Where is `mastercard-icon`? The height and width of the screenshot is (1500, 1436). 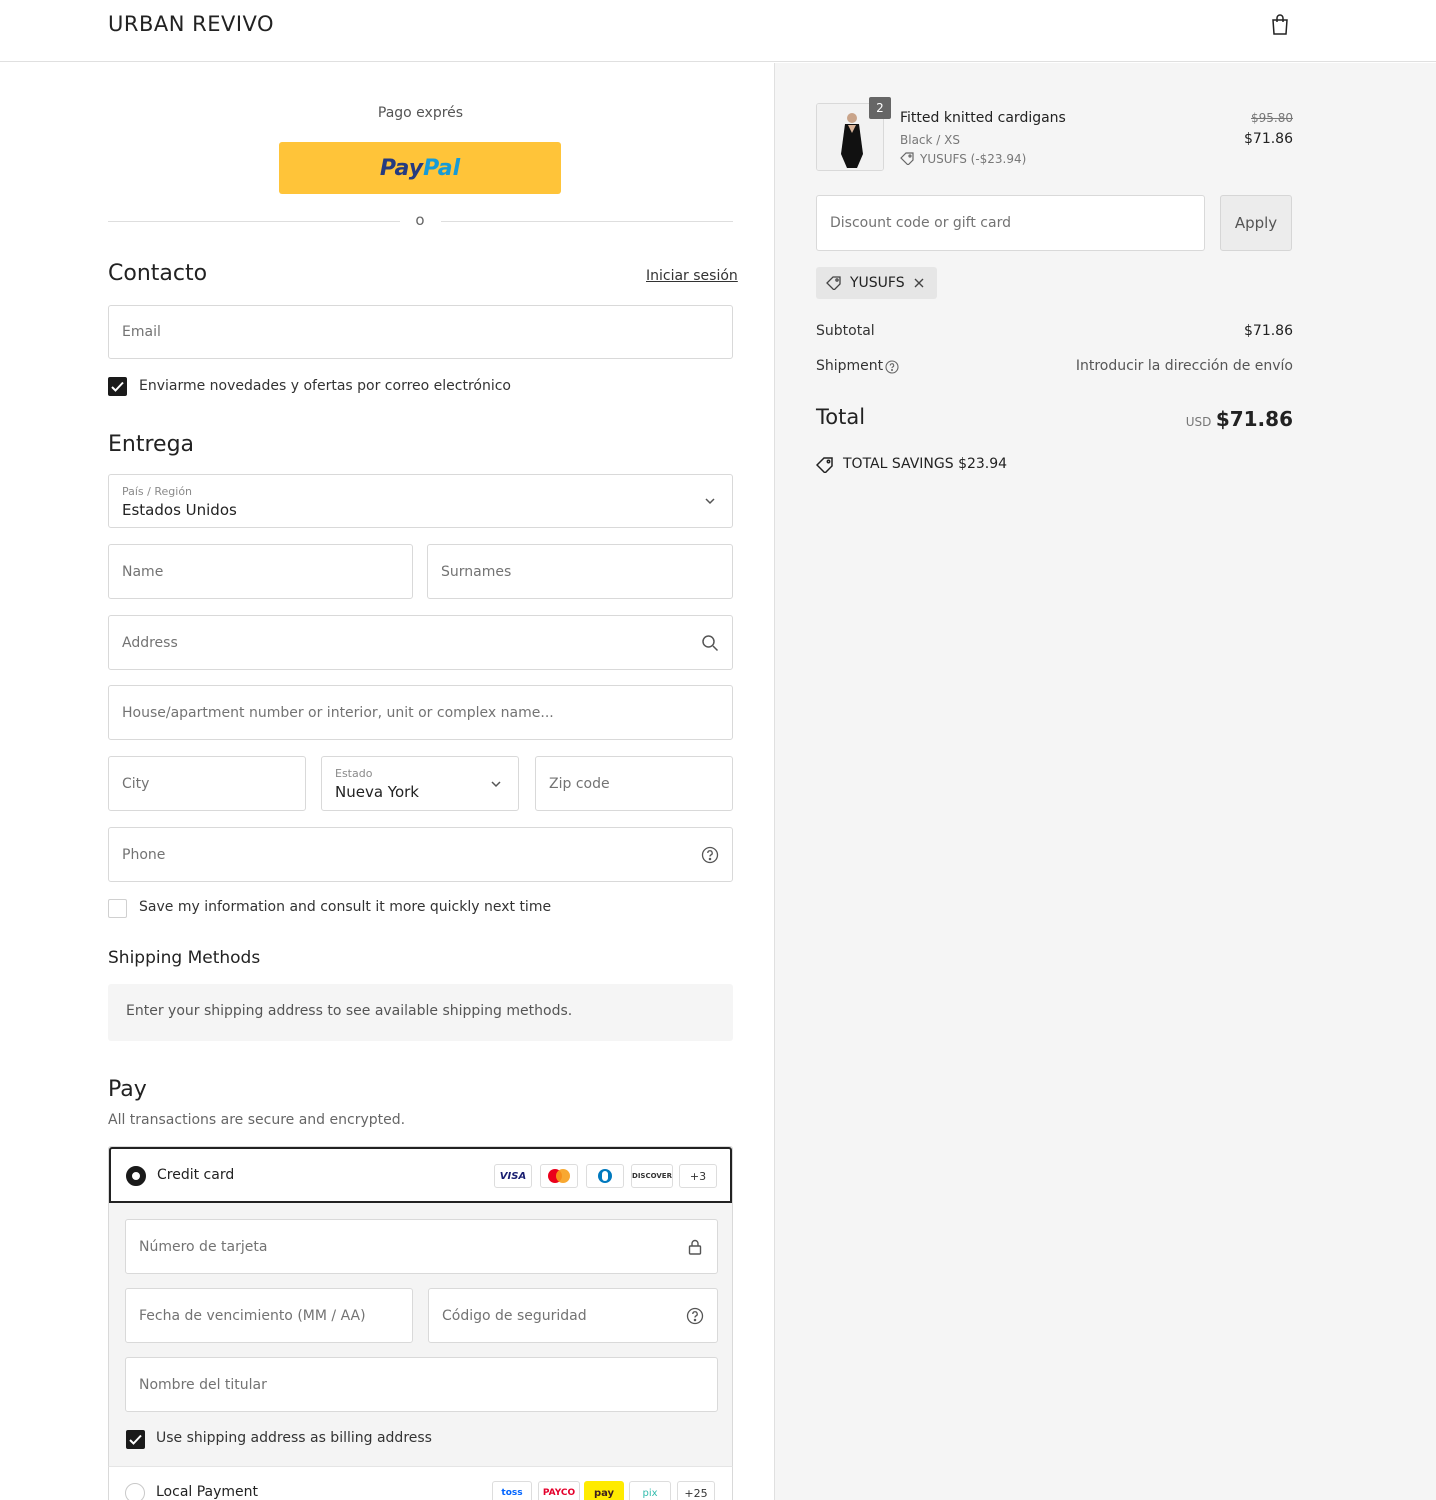 mastercard-icon is located at coordinates (559, 1176).